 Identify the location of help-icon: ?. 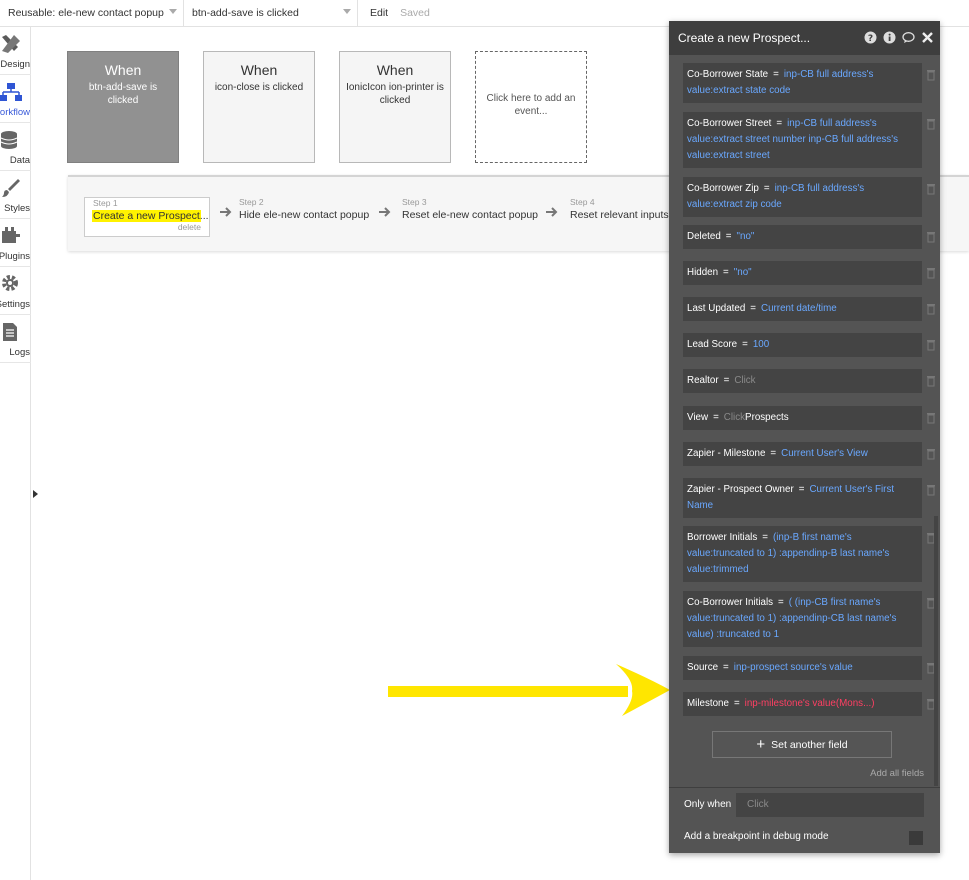
(870, 37).